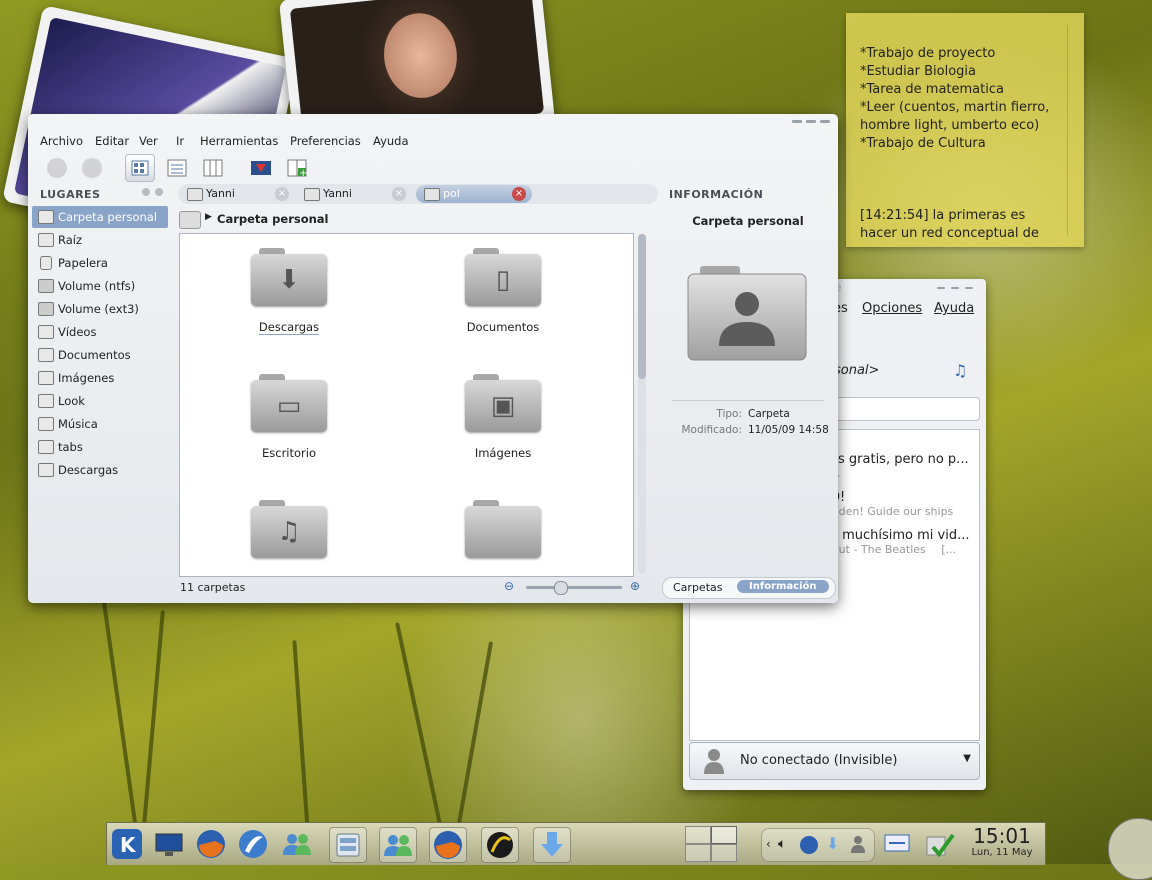  What do you see at coordinates (237, 194) in the screenshot?
I see `tab-yanni-1: Yanni ×` at bounding box center [237, 194].